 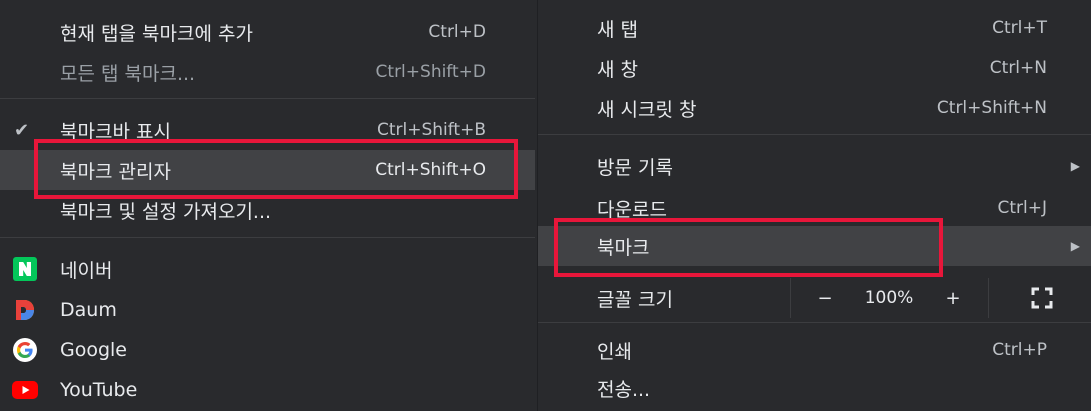 I want to click on bookmark-manager-item: 북마크 관리자 Ctrl+Shift+O, so click(x=267, y=170).